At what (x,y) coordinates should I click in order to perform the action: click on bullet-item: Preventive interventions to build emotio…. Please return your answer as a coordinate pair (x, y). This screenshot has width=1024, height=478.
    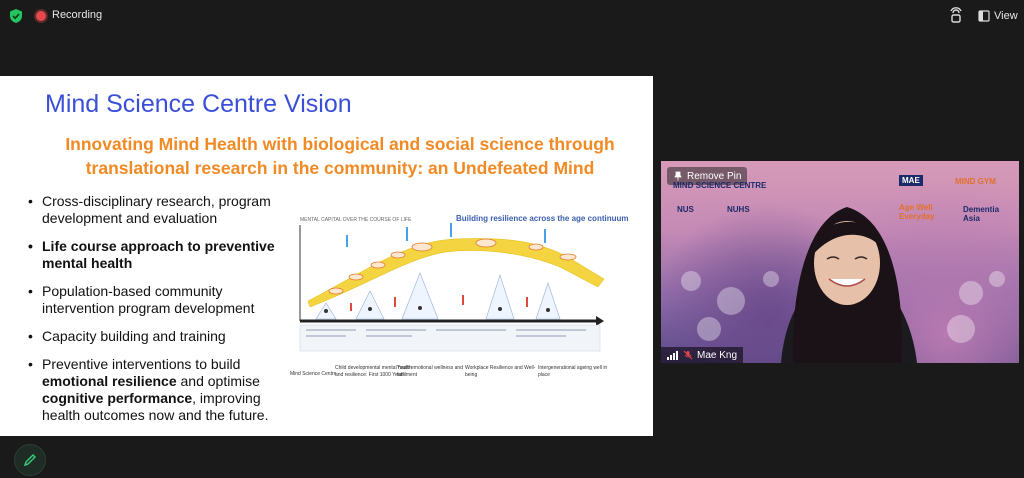
    Looking at the image, I should click on (156, 390).